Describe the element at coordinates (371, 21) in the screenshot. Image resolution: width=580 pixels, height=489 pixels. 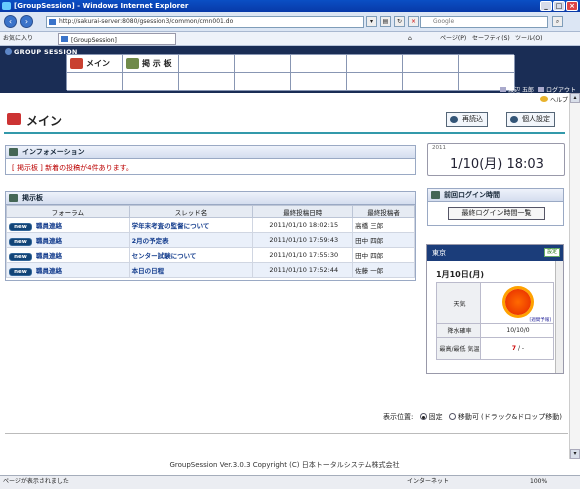
I see `dropdown-arrow-icon: ▾` at that location.